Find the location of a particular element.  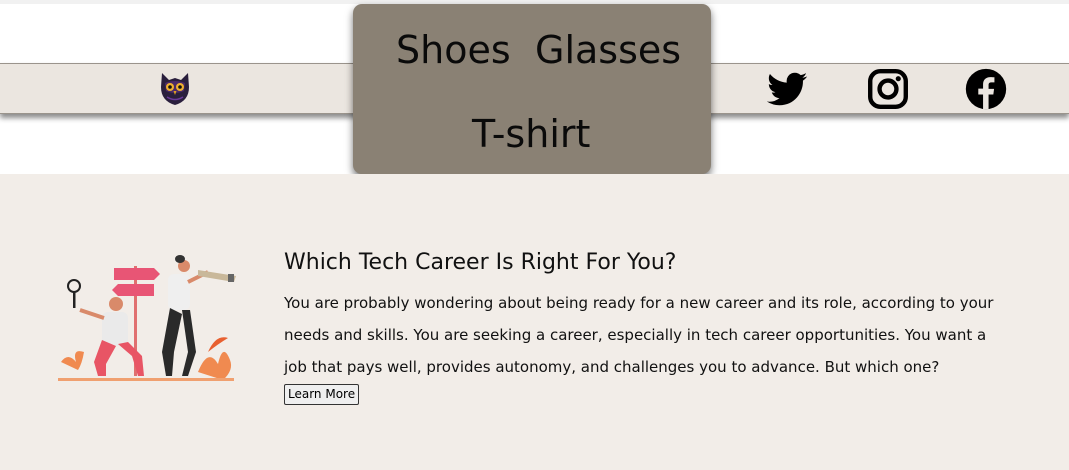

menu-item-glasses: Glasses is located at coordinates (608, 50).